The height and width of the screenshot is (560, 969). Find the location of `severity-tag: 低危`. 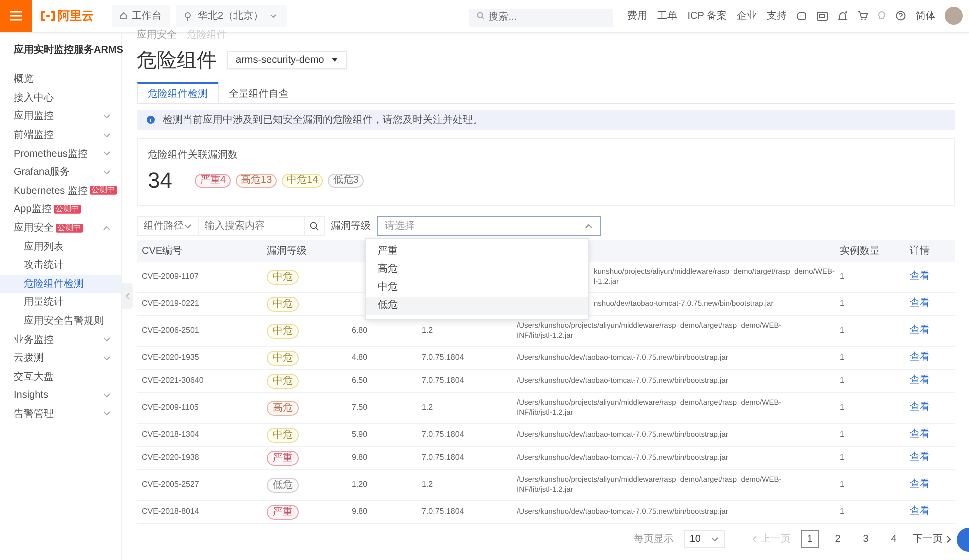

severity-tag: 低危 is located at coordinates (283, 485).